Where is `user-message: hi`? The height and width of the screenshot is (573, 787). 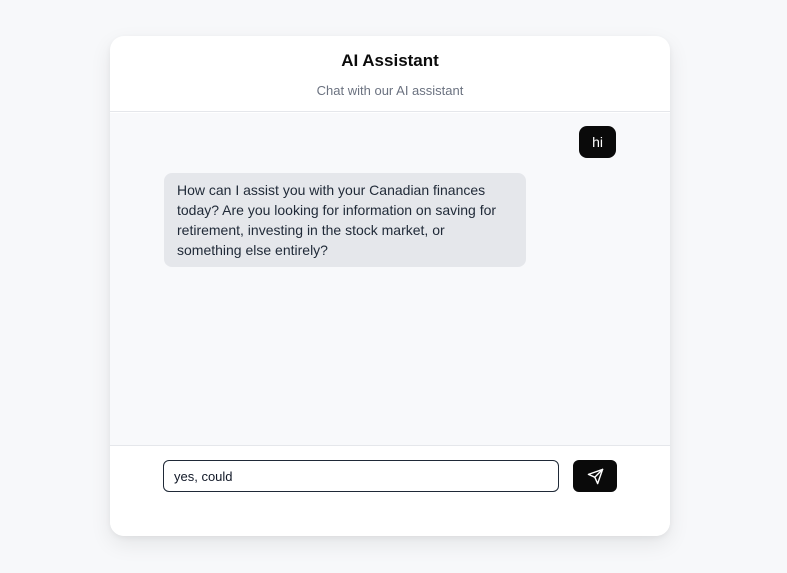
user-message: hi is located at coordinates (597, 142).